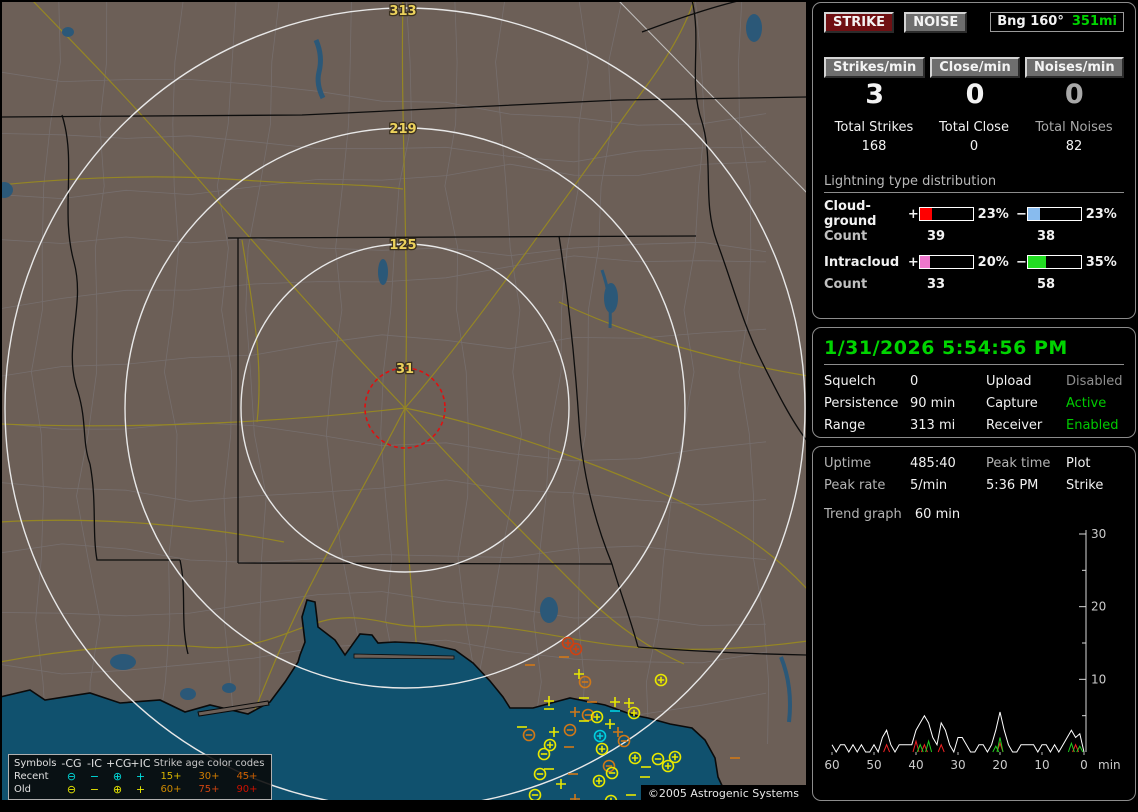 This screenshot has width=1138, height=812. What do you see at coordinates (974, 22) in the screenshot?
I see `panel-header: STRIKE NOISE Bng 160° 351mi` at bounding box center [974, 22].